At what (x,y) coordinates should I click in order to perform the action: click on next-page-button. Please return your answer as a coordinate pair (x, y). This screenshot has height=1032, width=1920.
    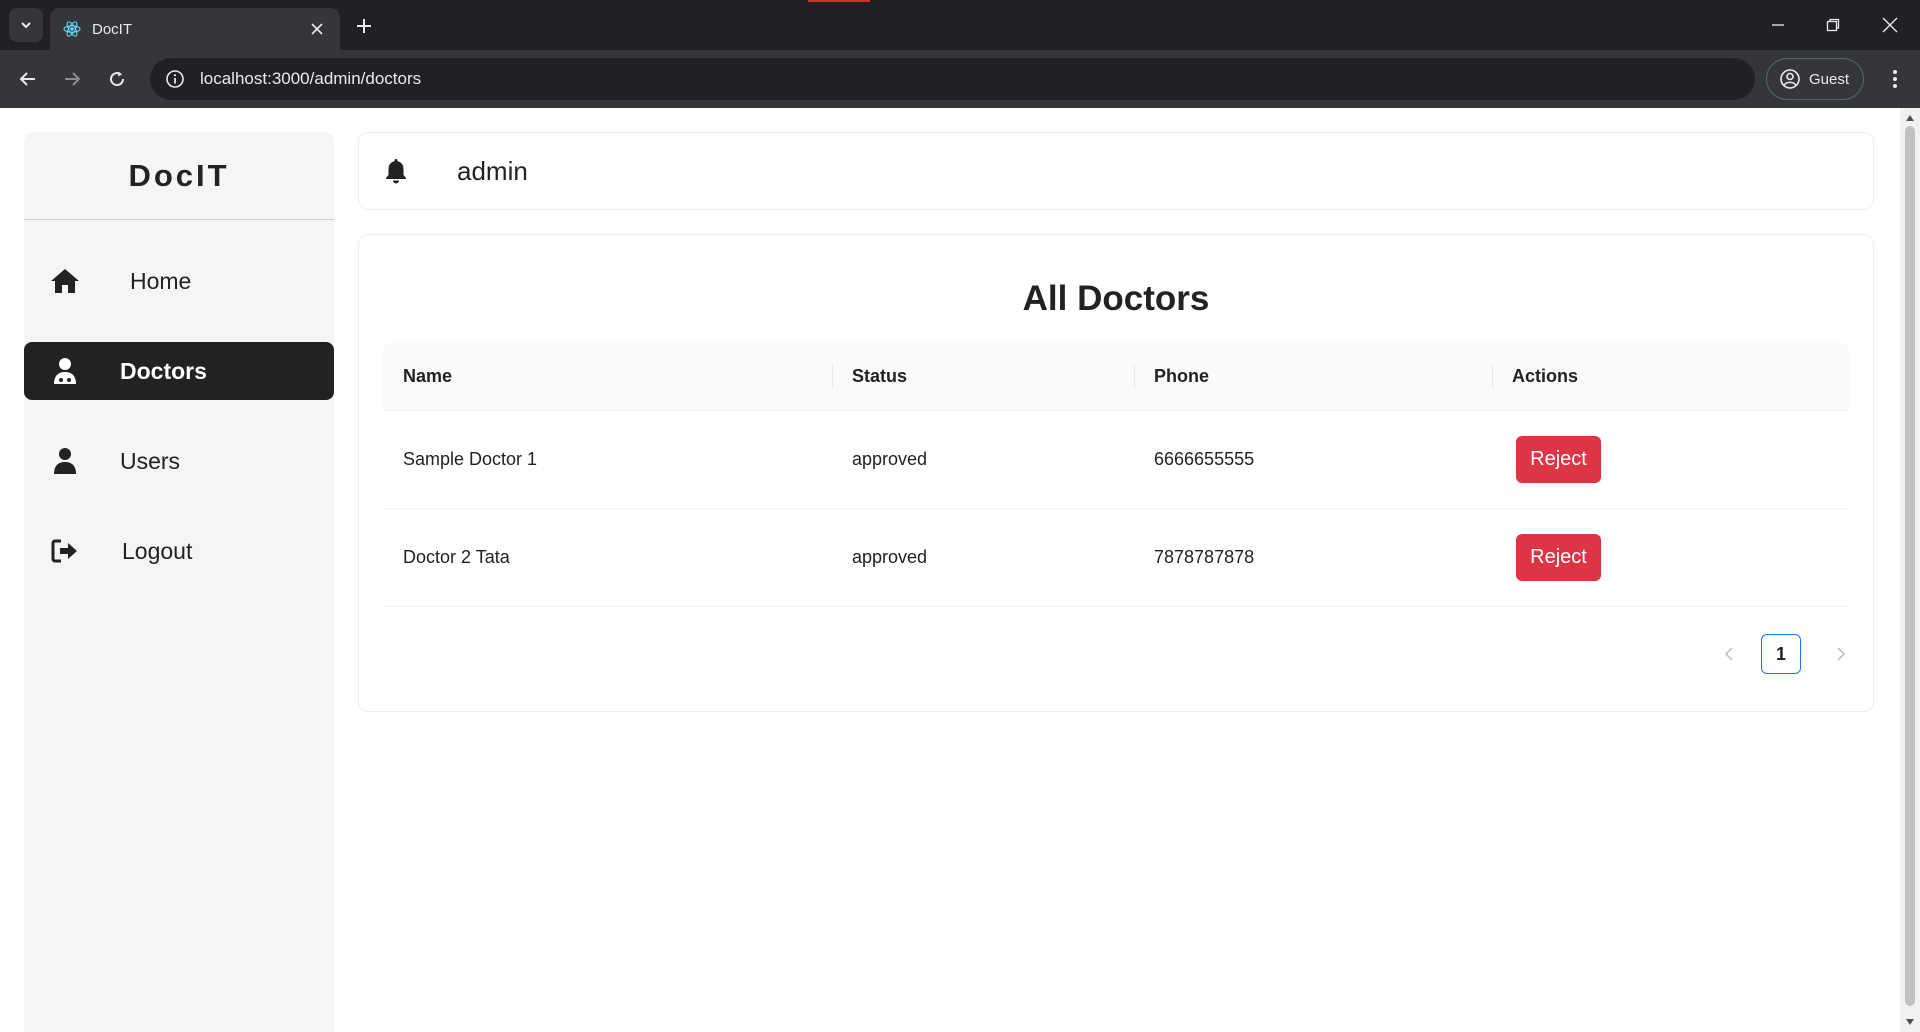
    Looking at the image, I should click on (1841, 654).